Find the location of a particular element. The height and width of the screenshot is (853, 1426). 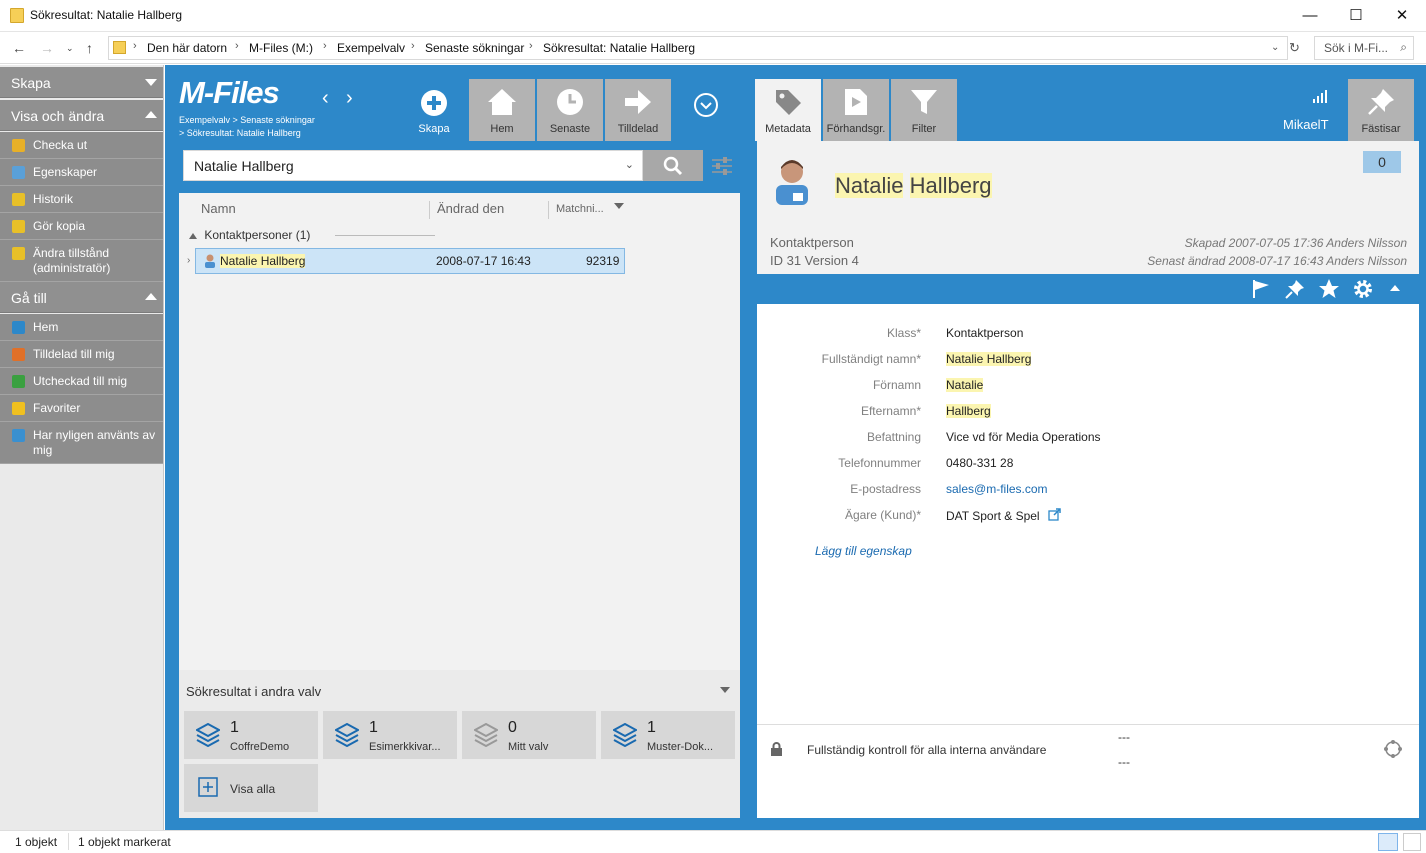

tag-icon is located at coordinates (788, 102).